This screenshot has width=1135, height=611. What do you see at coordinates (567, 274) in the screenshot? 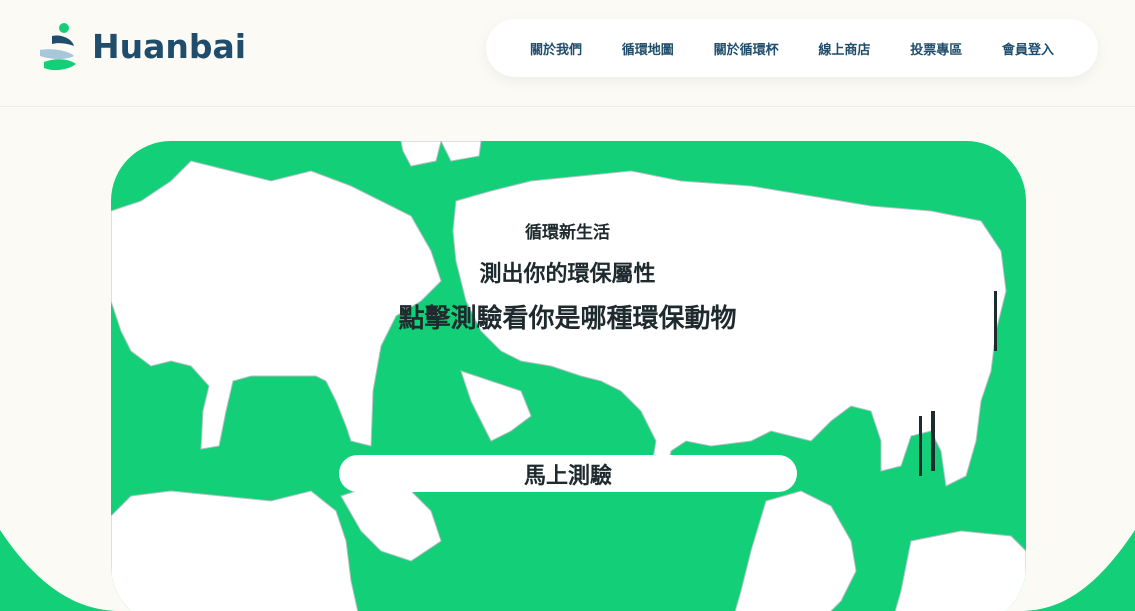
I see `hero-headline: 測出你的環保屬性` at bounding box center [567, 274].